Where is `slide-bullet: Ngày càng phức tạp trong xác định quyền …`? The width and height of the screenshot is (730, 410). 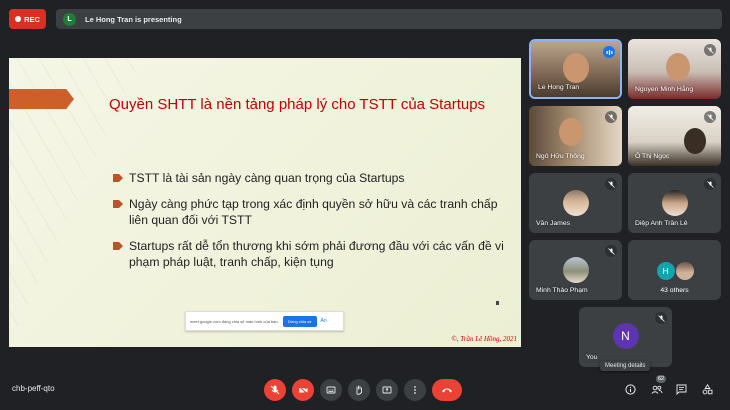
slide-bullet: Ngày càng phức tạp trong xác định quyền … is located at coordinates (313, 212).